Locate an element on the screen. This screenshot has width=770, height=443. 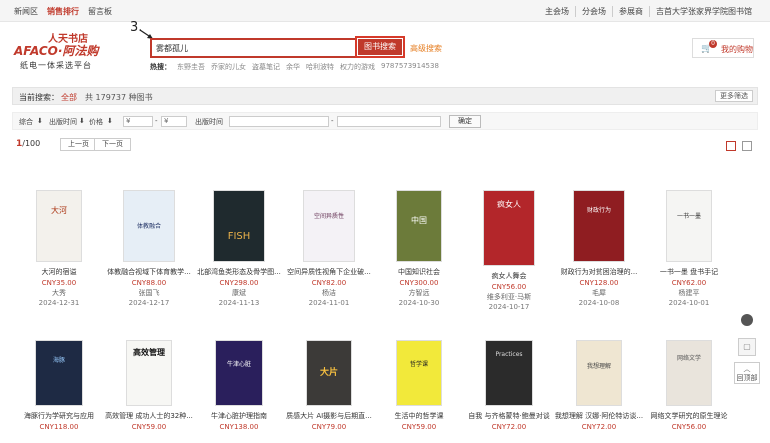
book-card: Practices 自我 与齐格蒙特·鲍曼对谈 CNY72.00 is located at coordinates (509, 385).